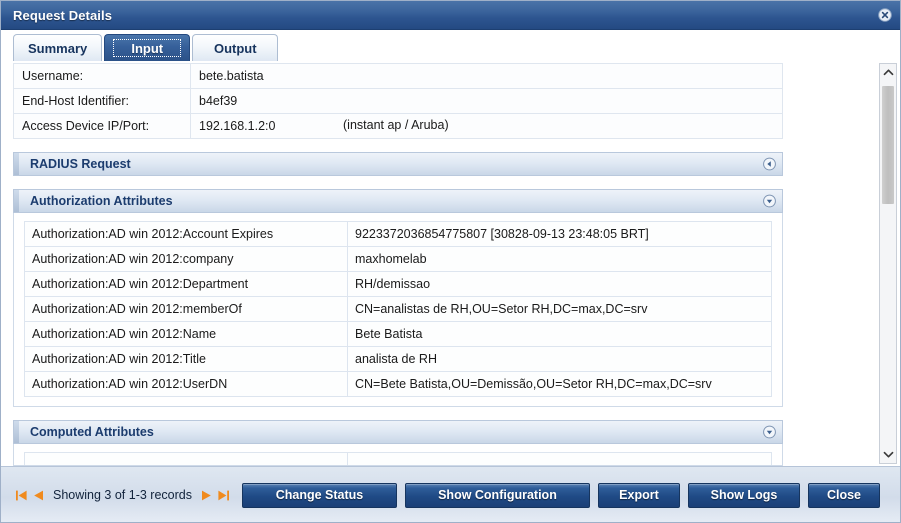 This screenshot has width=901, height=523. What do you see at coordinates (450, 15) in the screenshot?
I see `dialog-titlebar: Request Details` at bounding box center [450, 15].